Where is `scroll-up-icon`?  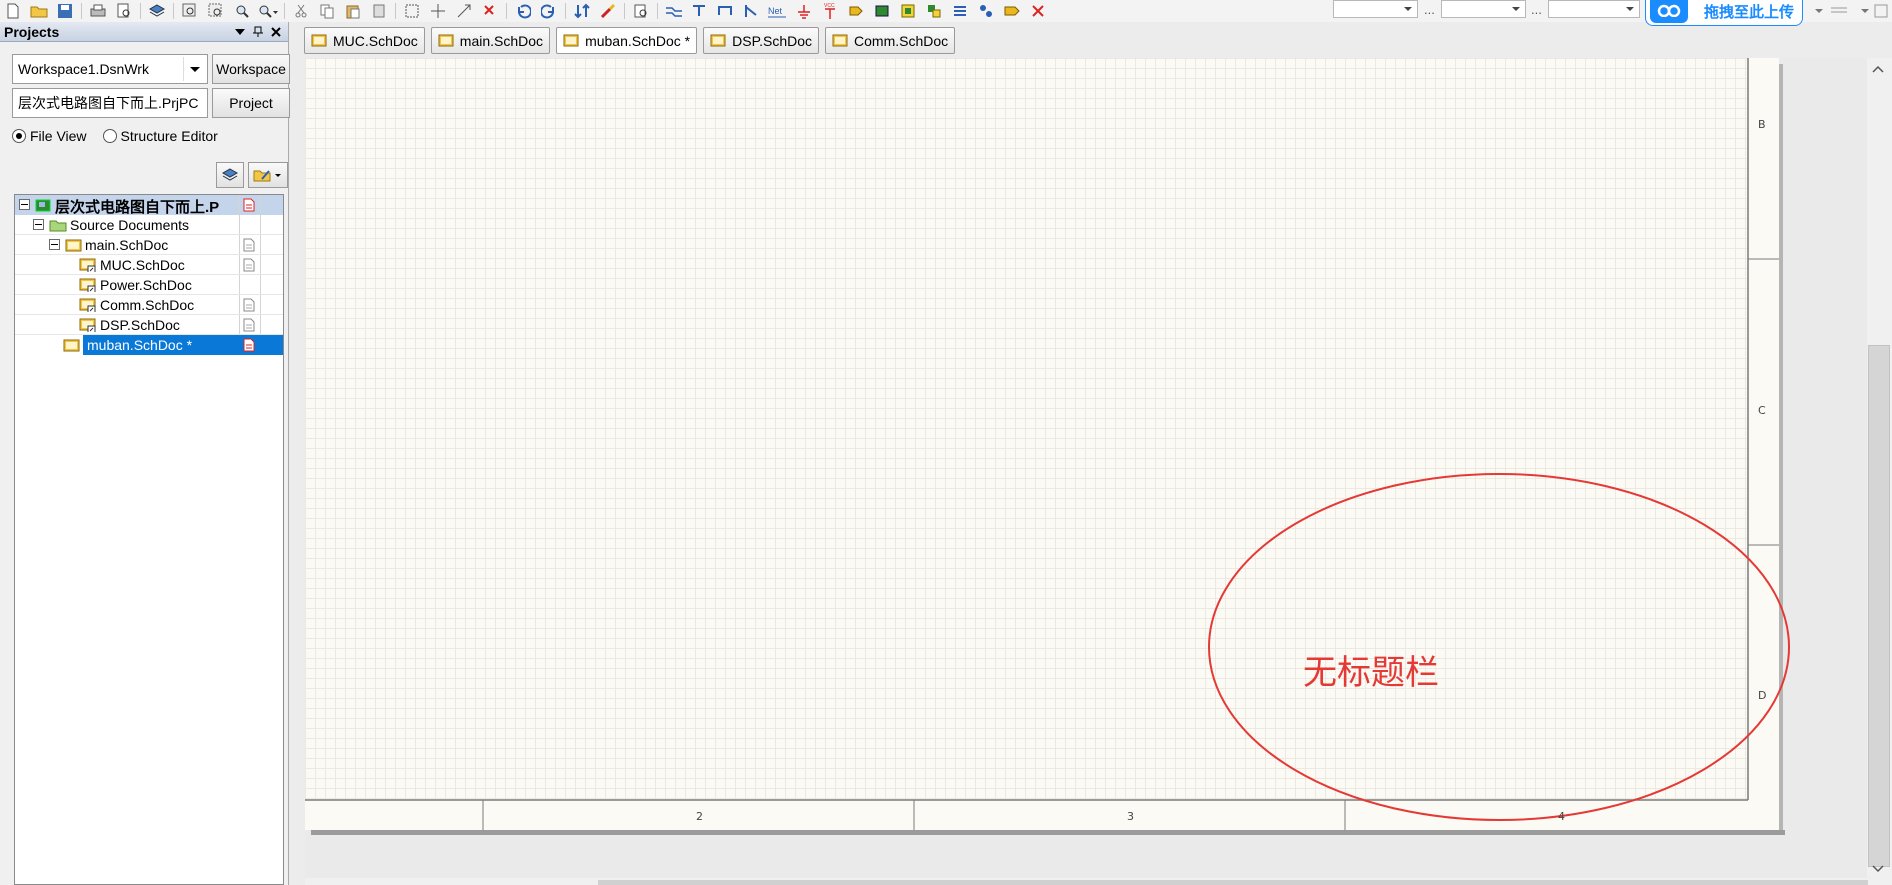
scroll-up-icon is located at coordinates (1878, 69).